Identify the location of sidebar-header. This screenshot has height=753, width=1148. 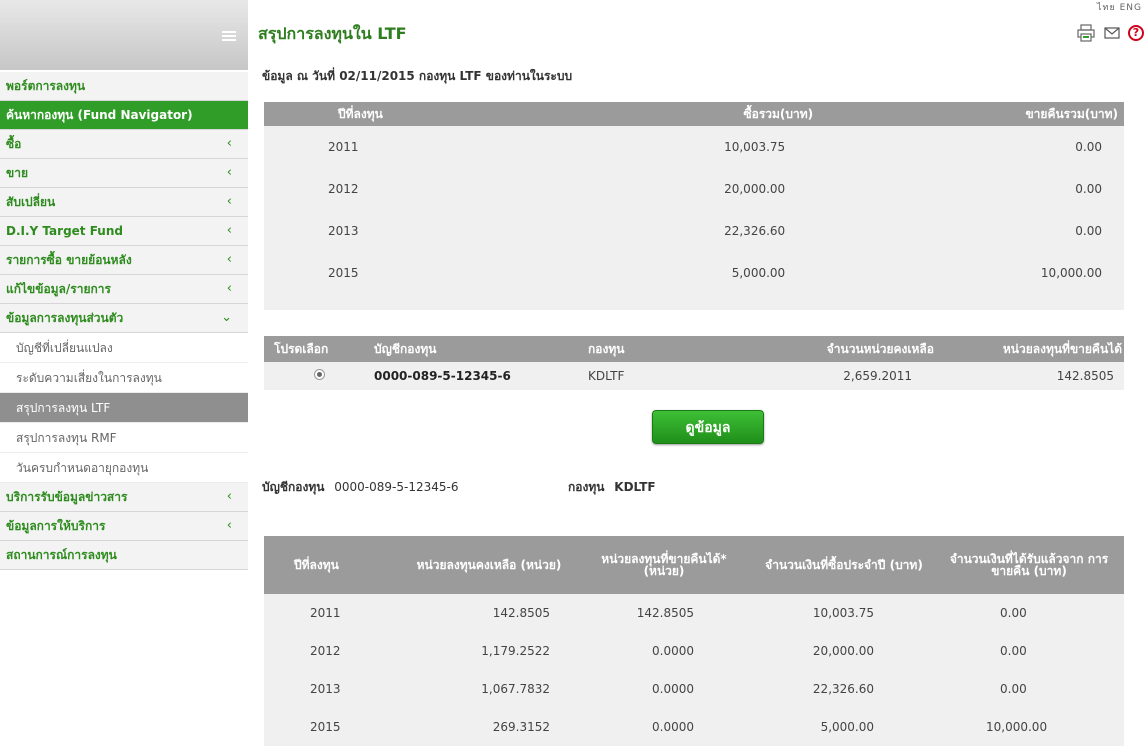
(124, 35).